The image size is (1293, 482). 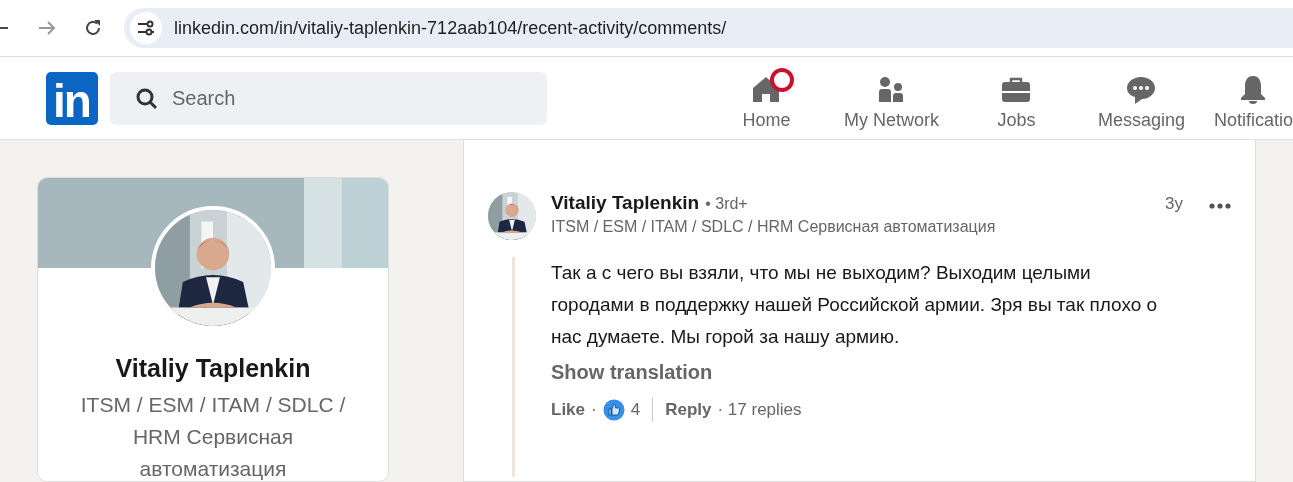 I want to click on reload-icon, so click(x=93, y=28).